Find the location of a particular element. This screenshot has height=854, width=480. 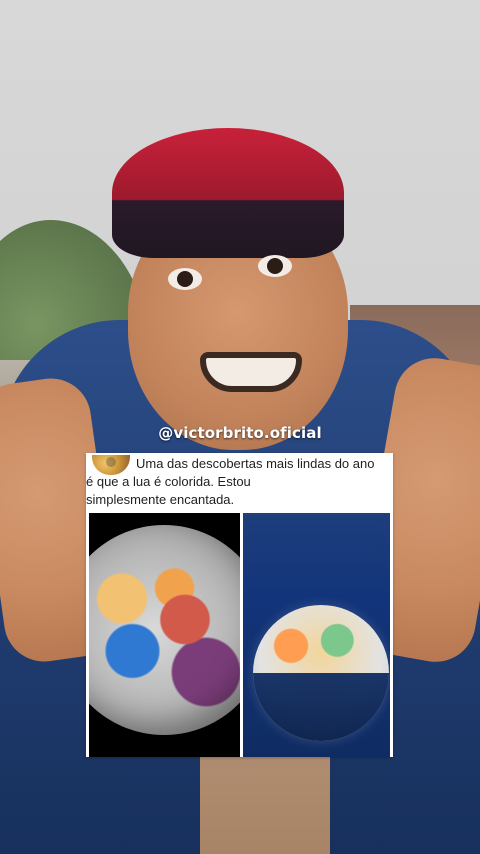

creator-handle: @victorbrito.oficial is located at coordinates (240, 433).